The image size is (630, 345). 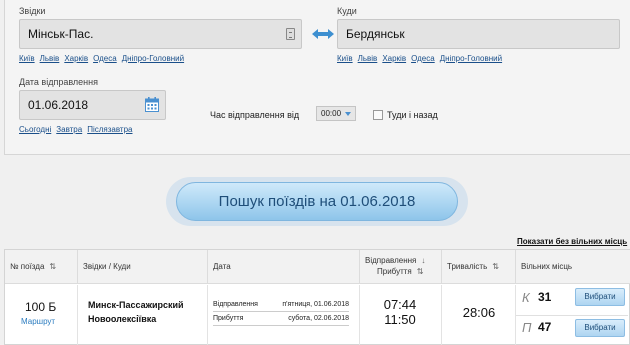 I want to click on cell-times: 07:44 11:50, so click(x=401, y=315).